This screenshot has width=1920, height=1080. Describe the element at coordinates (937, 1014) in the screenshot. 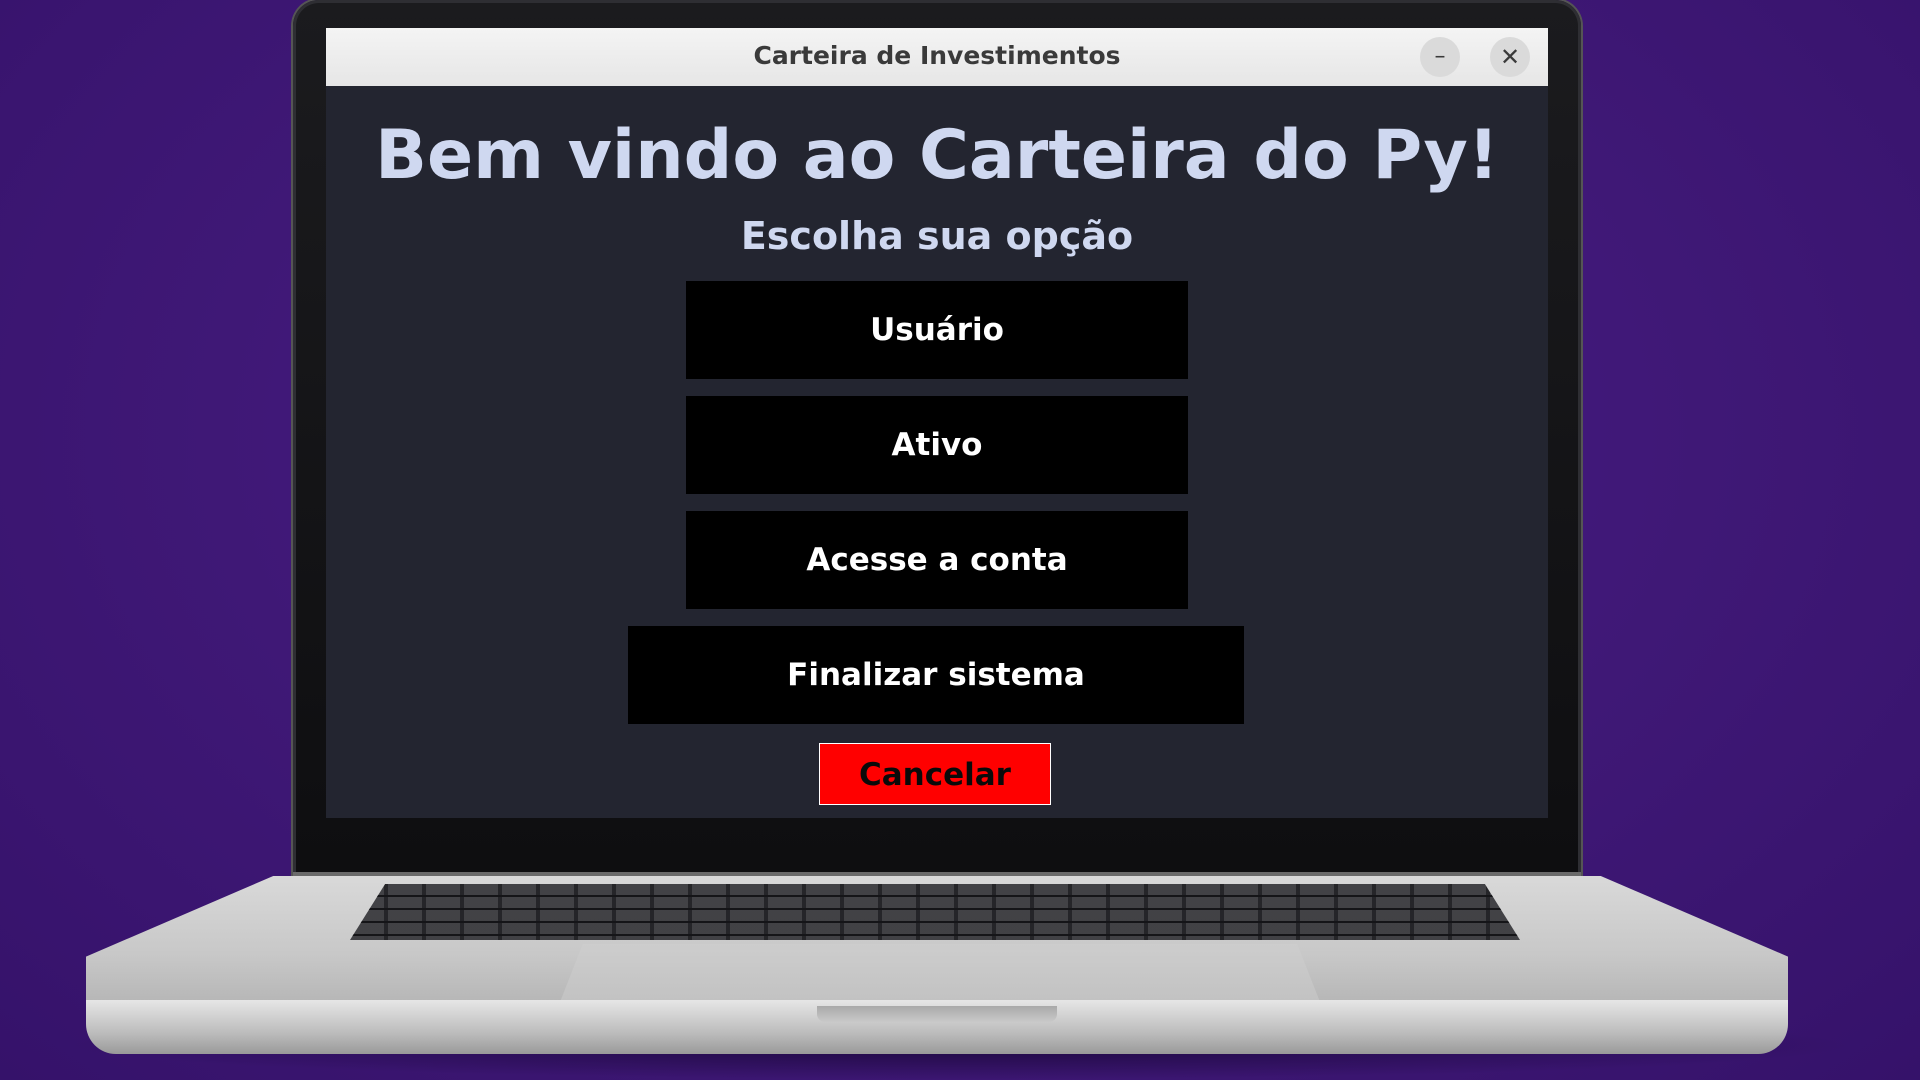

I see `laptop-lid-notch` at that location.